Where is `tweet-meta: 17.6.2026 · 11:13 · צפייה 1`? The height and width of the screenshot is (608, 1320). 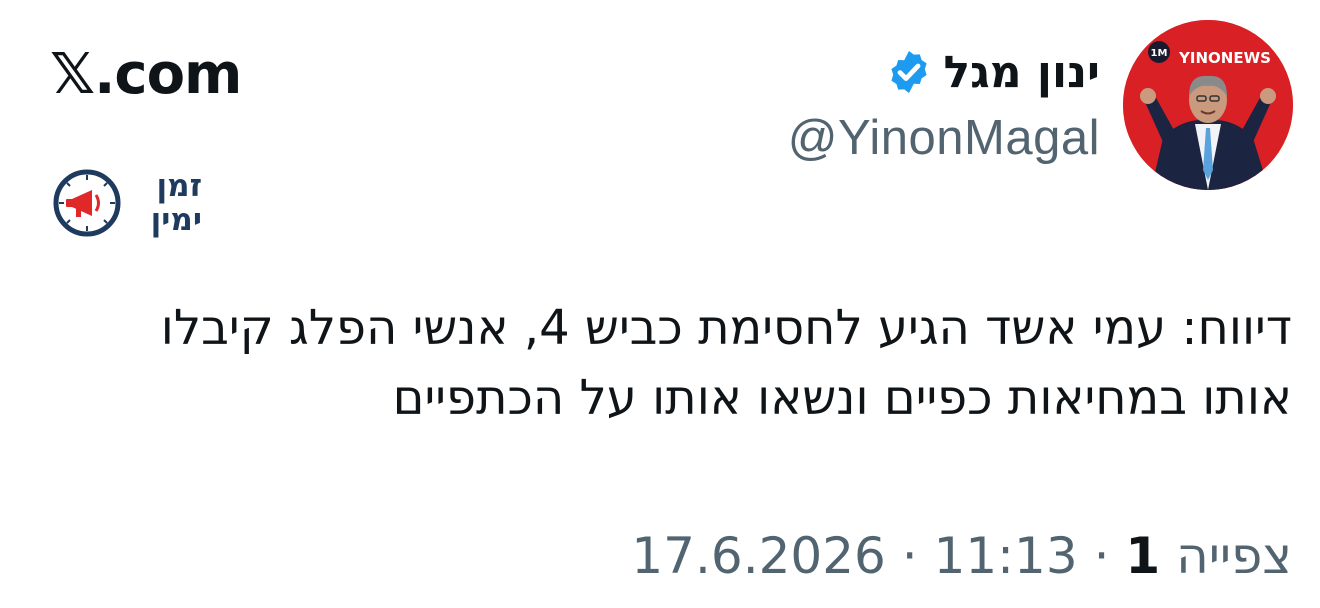 tweet-meta: 17.6.2026 · 11:13 · צפייה 1 is located at coordinates (961, 556).